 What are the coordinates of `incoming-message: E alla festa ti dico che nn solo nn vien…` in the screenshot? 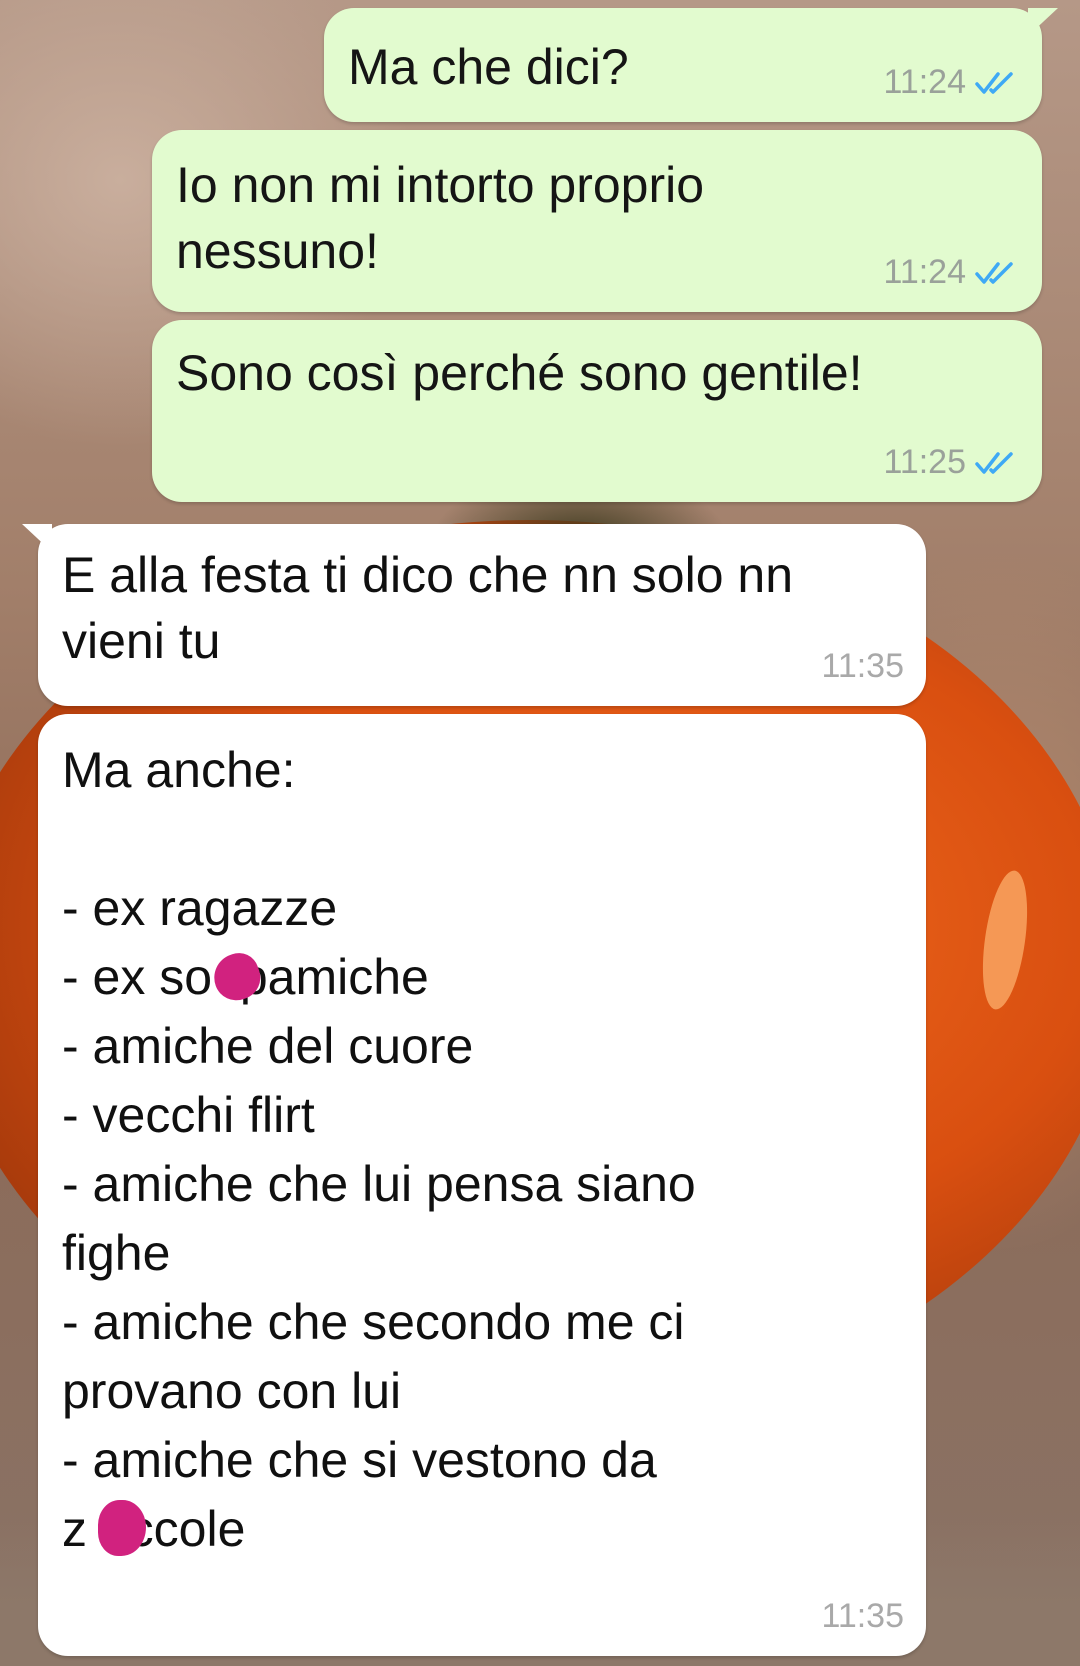 It's located at (474, 615).